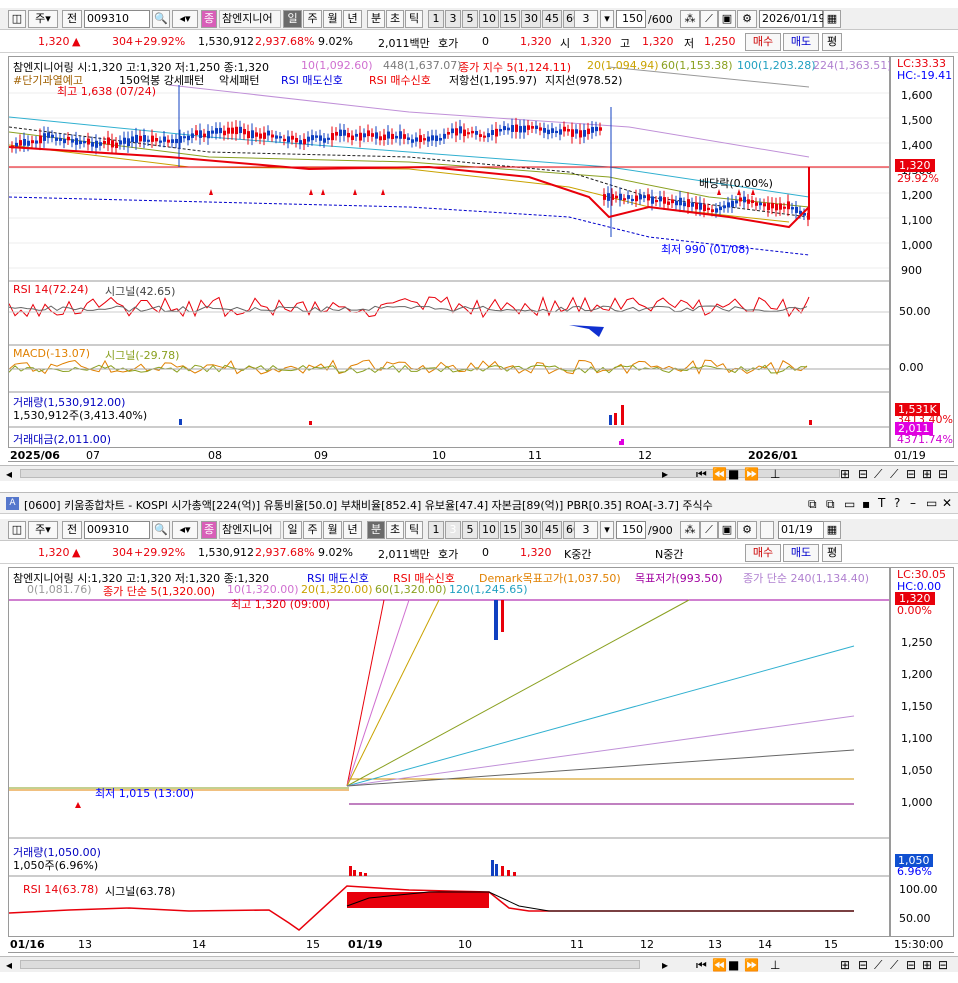 This screenshot has width=958, height=983. What do you see at coordinates (832, 19) in the screenshot?
I see `calendar-icon: ▦` at bounding box center [832, 19].